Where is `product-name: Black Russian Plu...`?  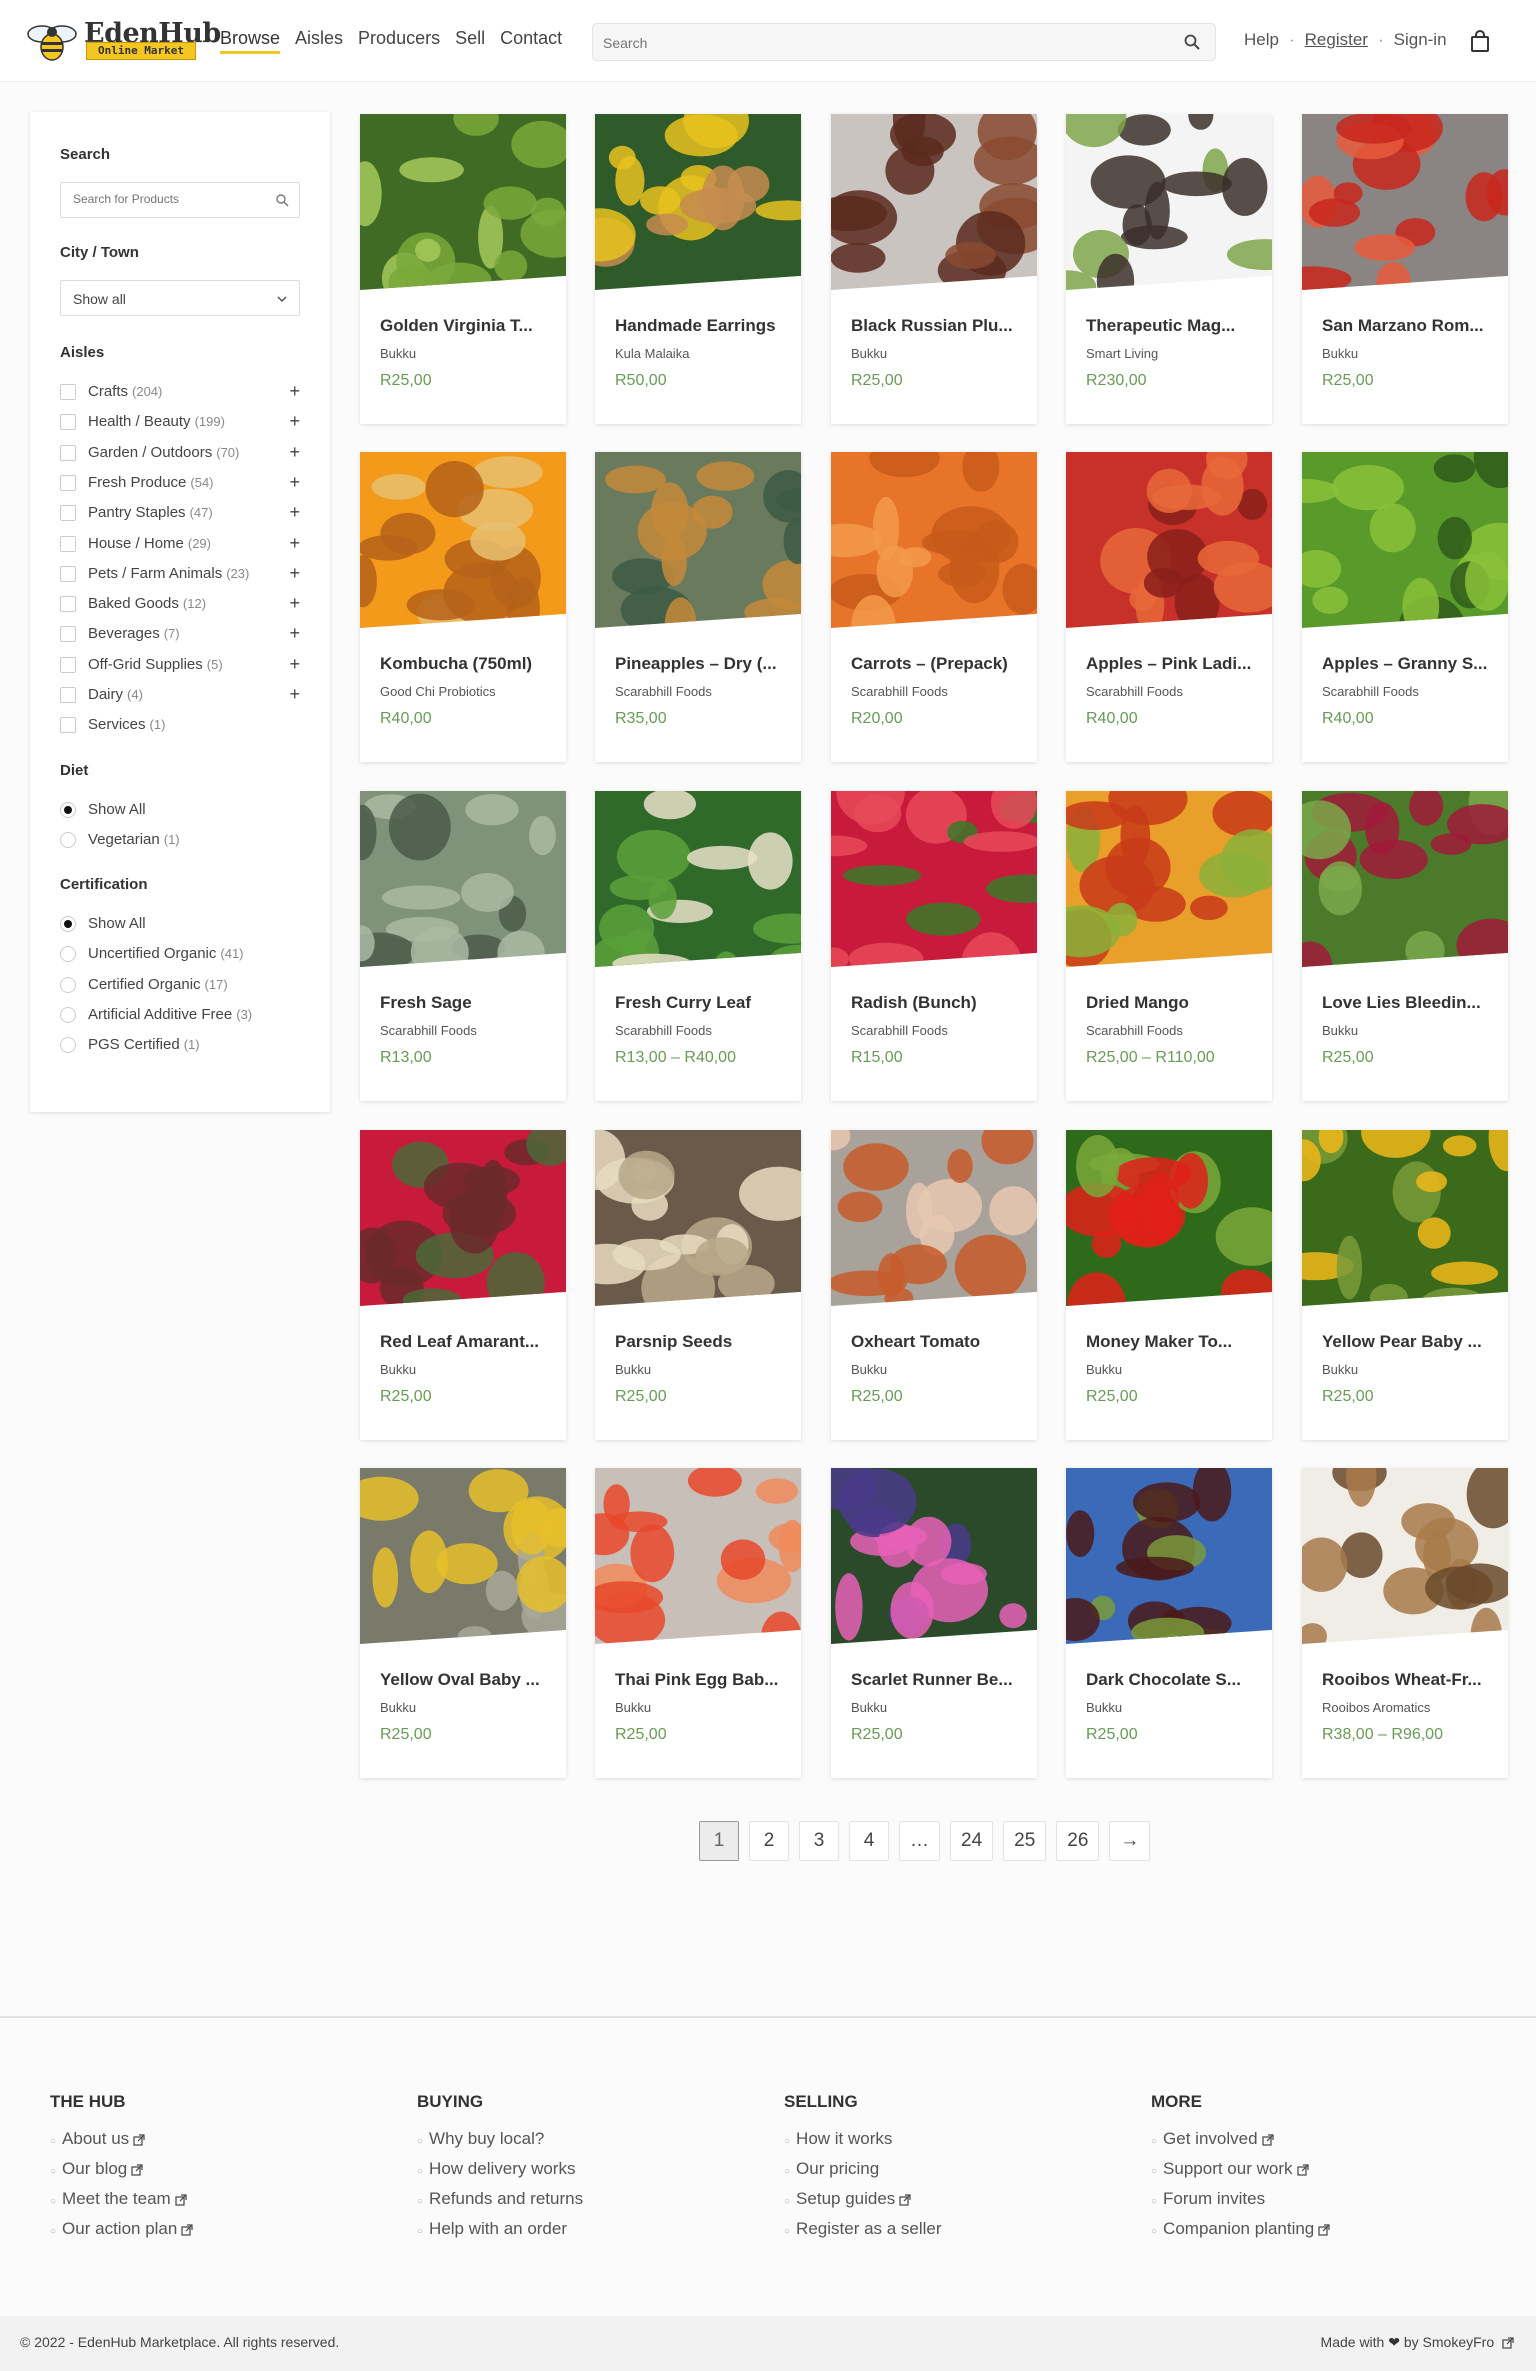 product-name: Black Russian Plu... is located at coordinates (938, 326).